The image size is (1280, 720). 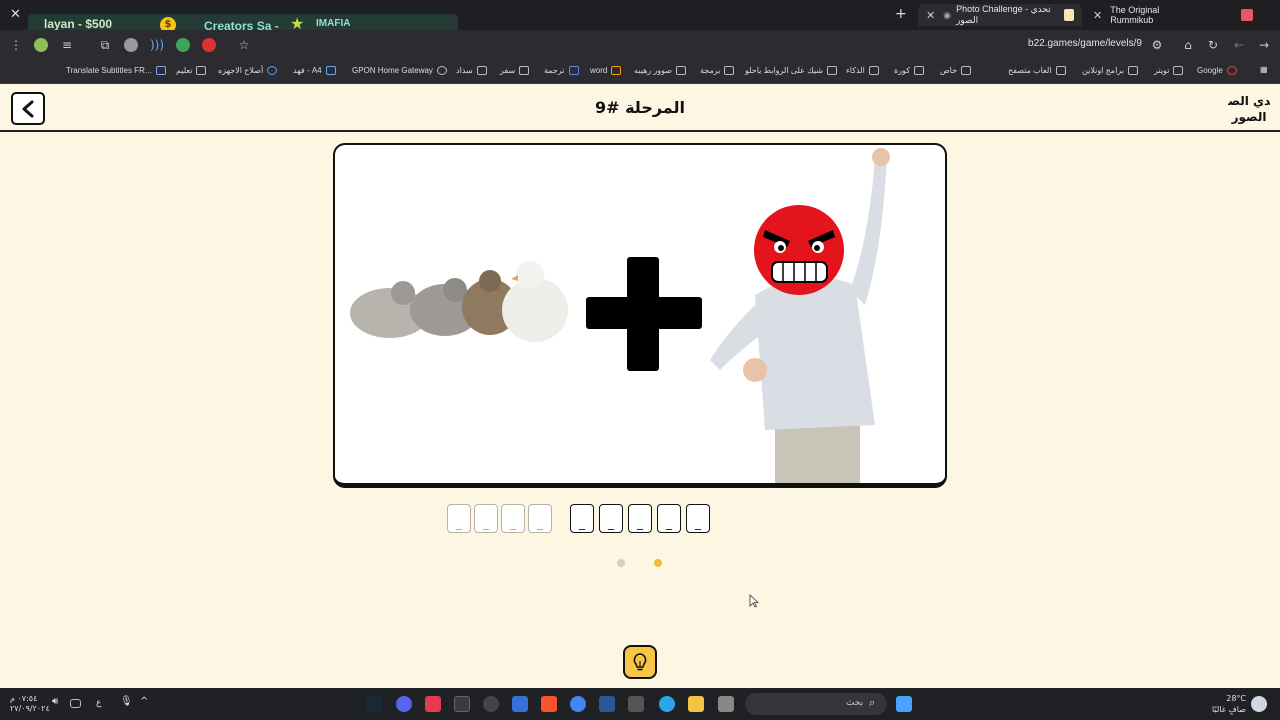 I want to click on pagination-dot-active, so click(x=658, y=563).